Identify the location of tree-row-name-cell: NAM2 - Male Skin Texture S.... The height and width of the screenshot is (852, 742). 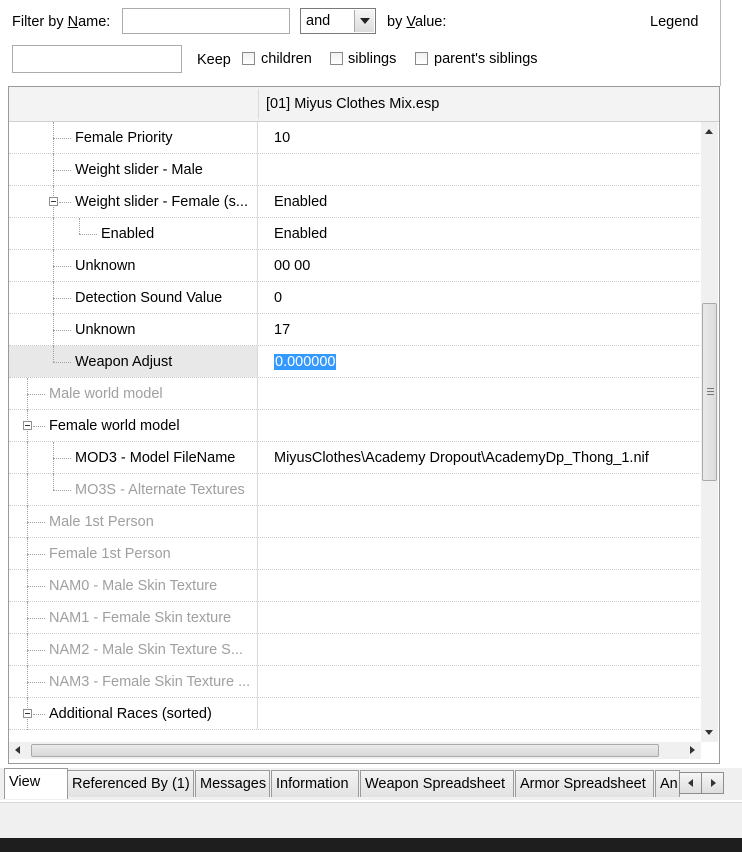
(133, 650).